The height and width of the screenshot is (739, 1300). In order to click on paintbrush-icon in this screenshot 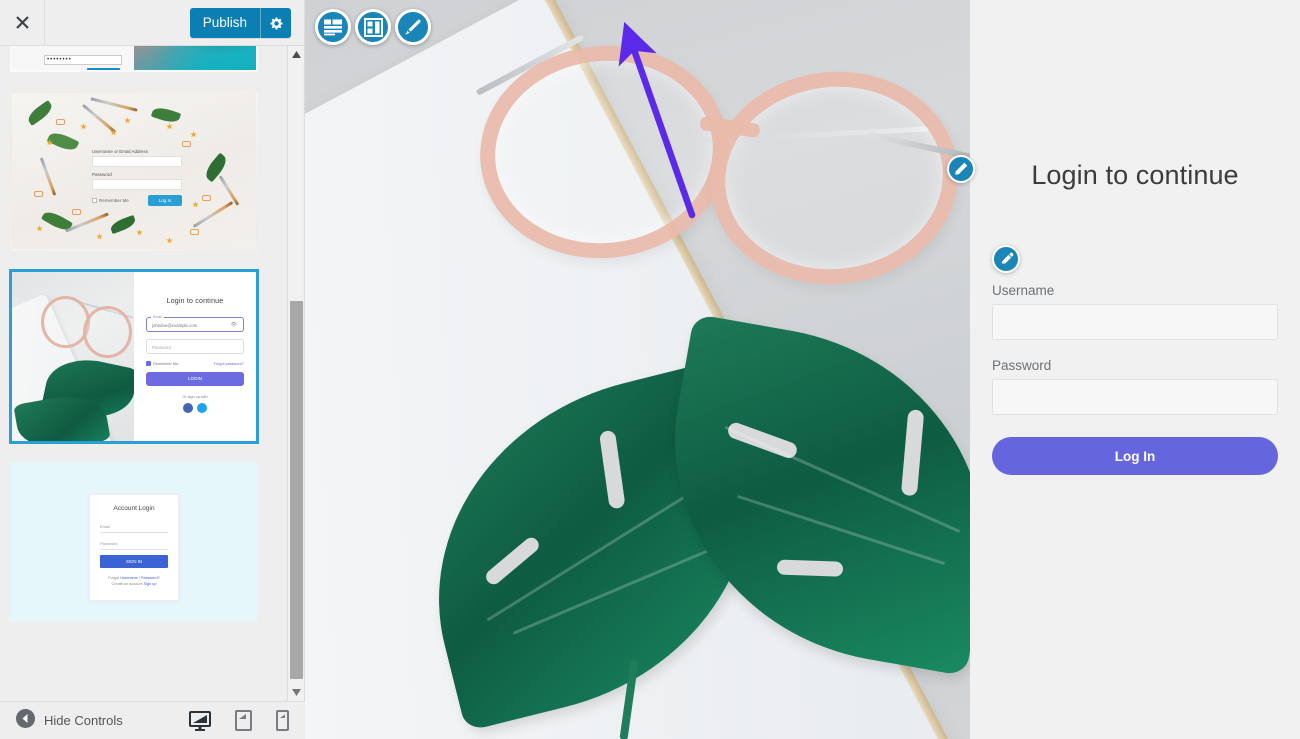, I will do `click(413, 27)`.